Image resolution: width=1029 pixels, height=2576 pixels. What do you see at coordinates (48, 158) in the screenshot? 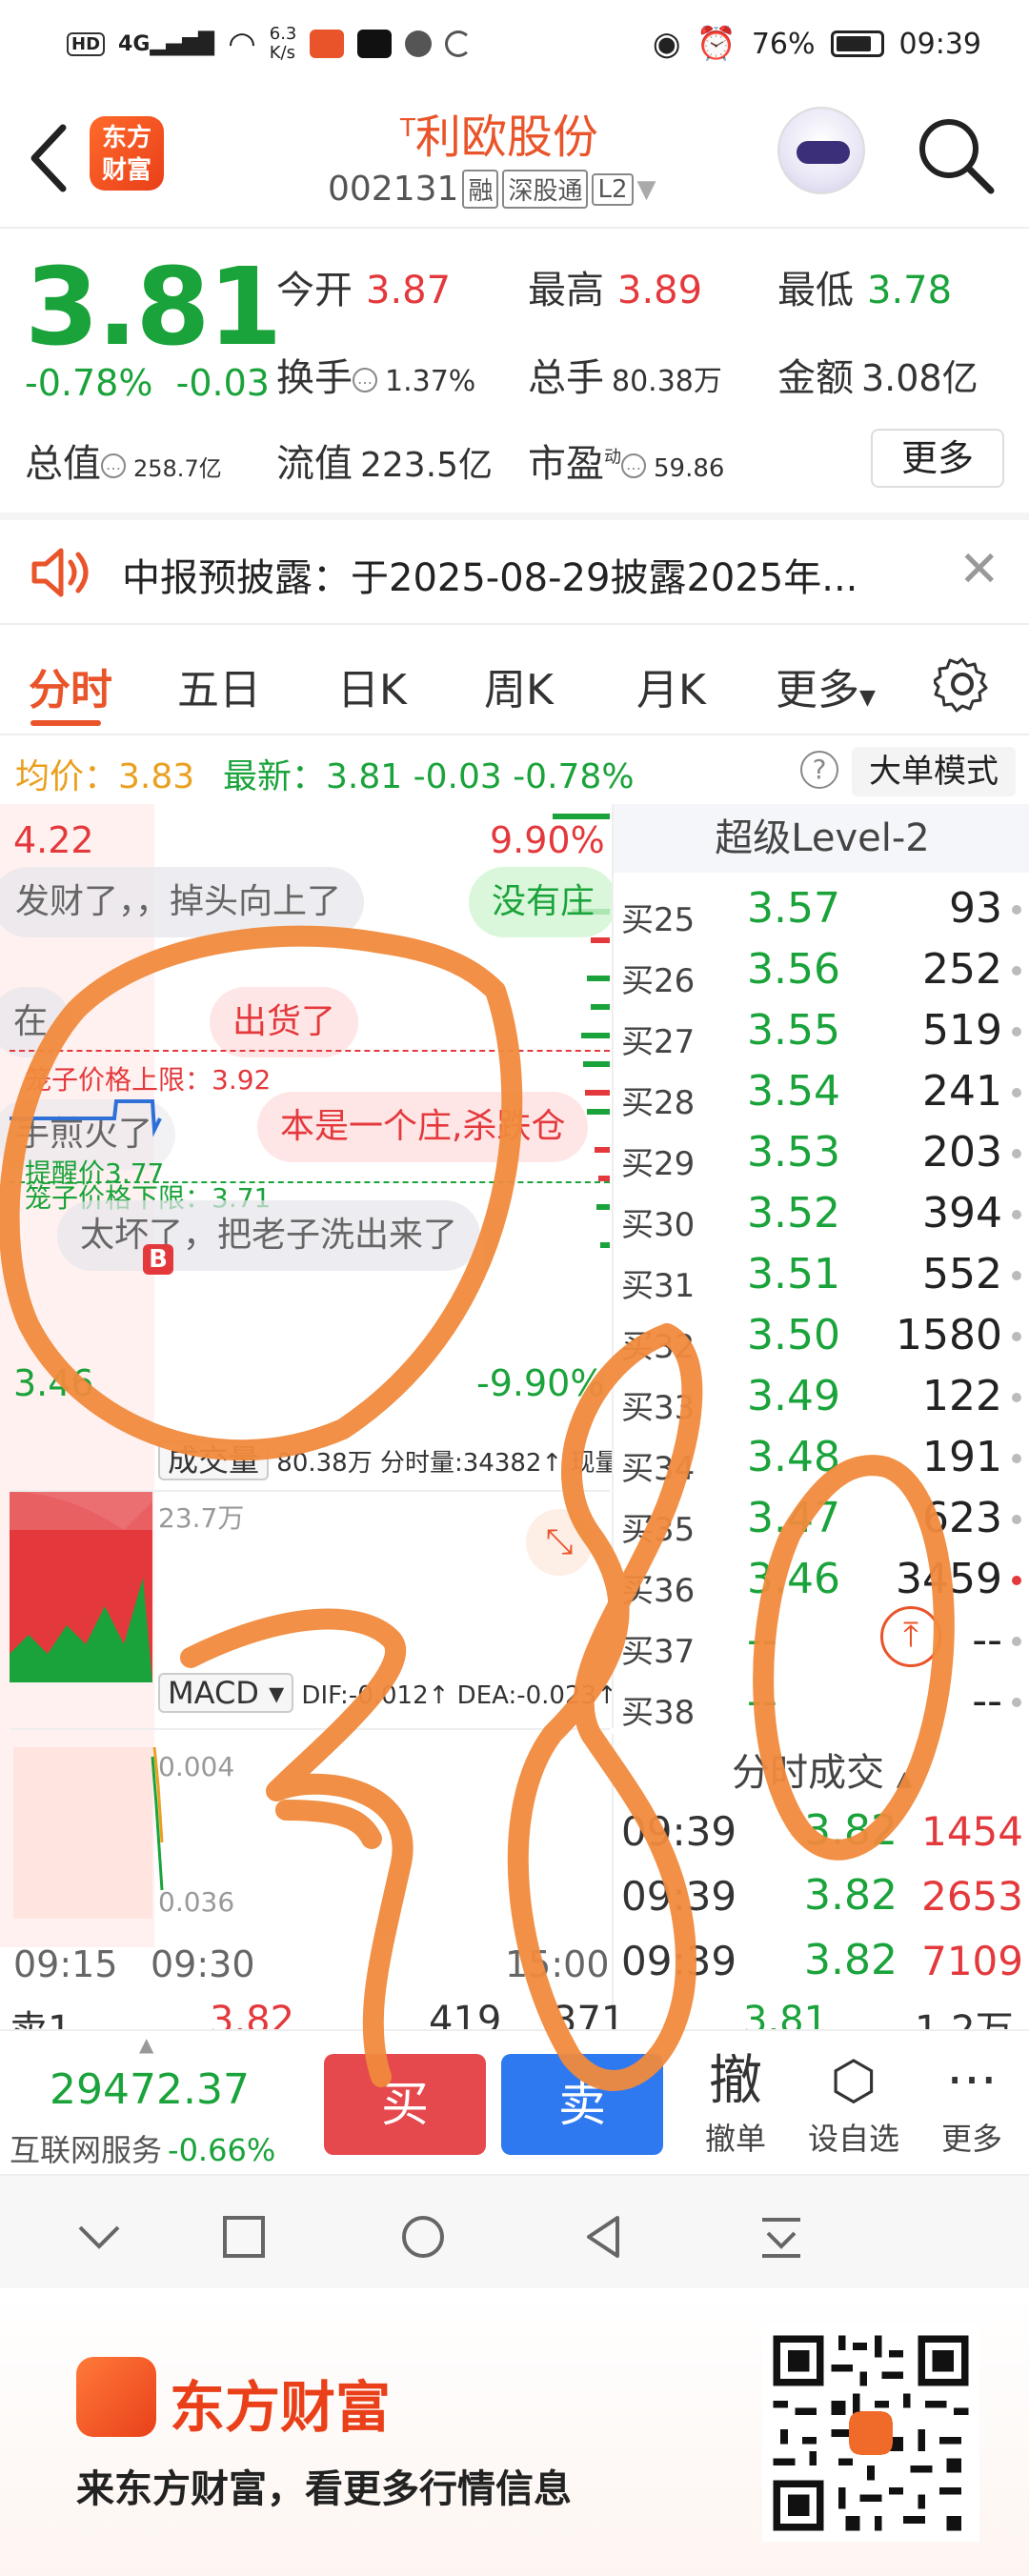
I see `back-arrow-icon` at bounding box center [48, 158].